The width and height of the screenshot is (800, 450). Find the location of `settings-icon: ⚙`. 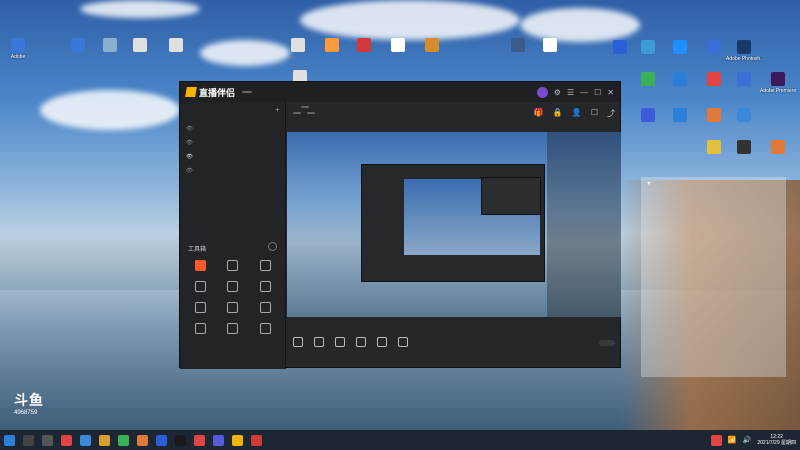

settings-icon: ⚙ is located at coordinates (557, 92).